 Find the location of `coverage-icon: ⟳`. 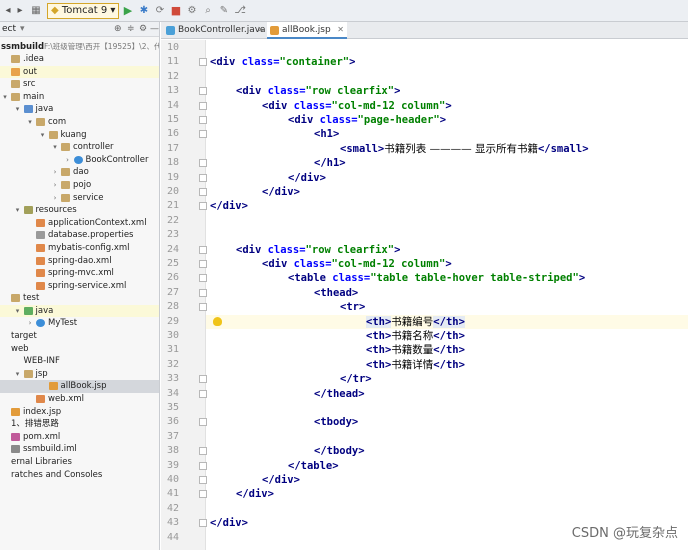

coverage-icon: ⟳ is located at coordinates (160, 11).